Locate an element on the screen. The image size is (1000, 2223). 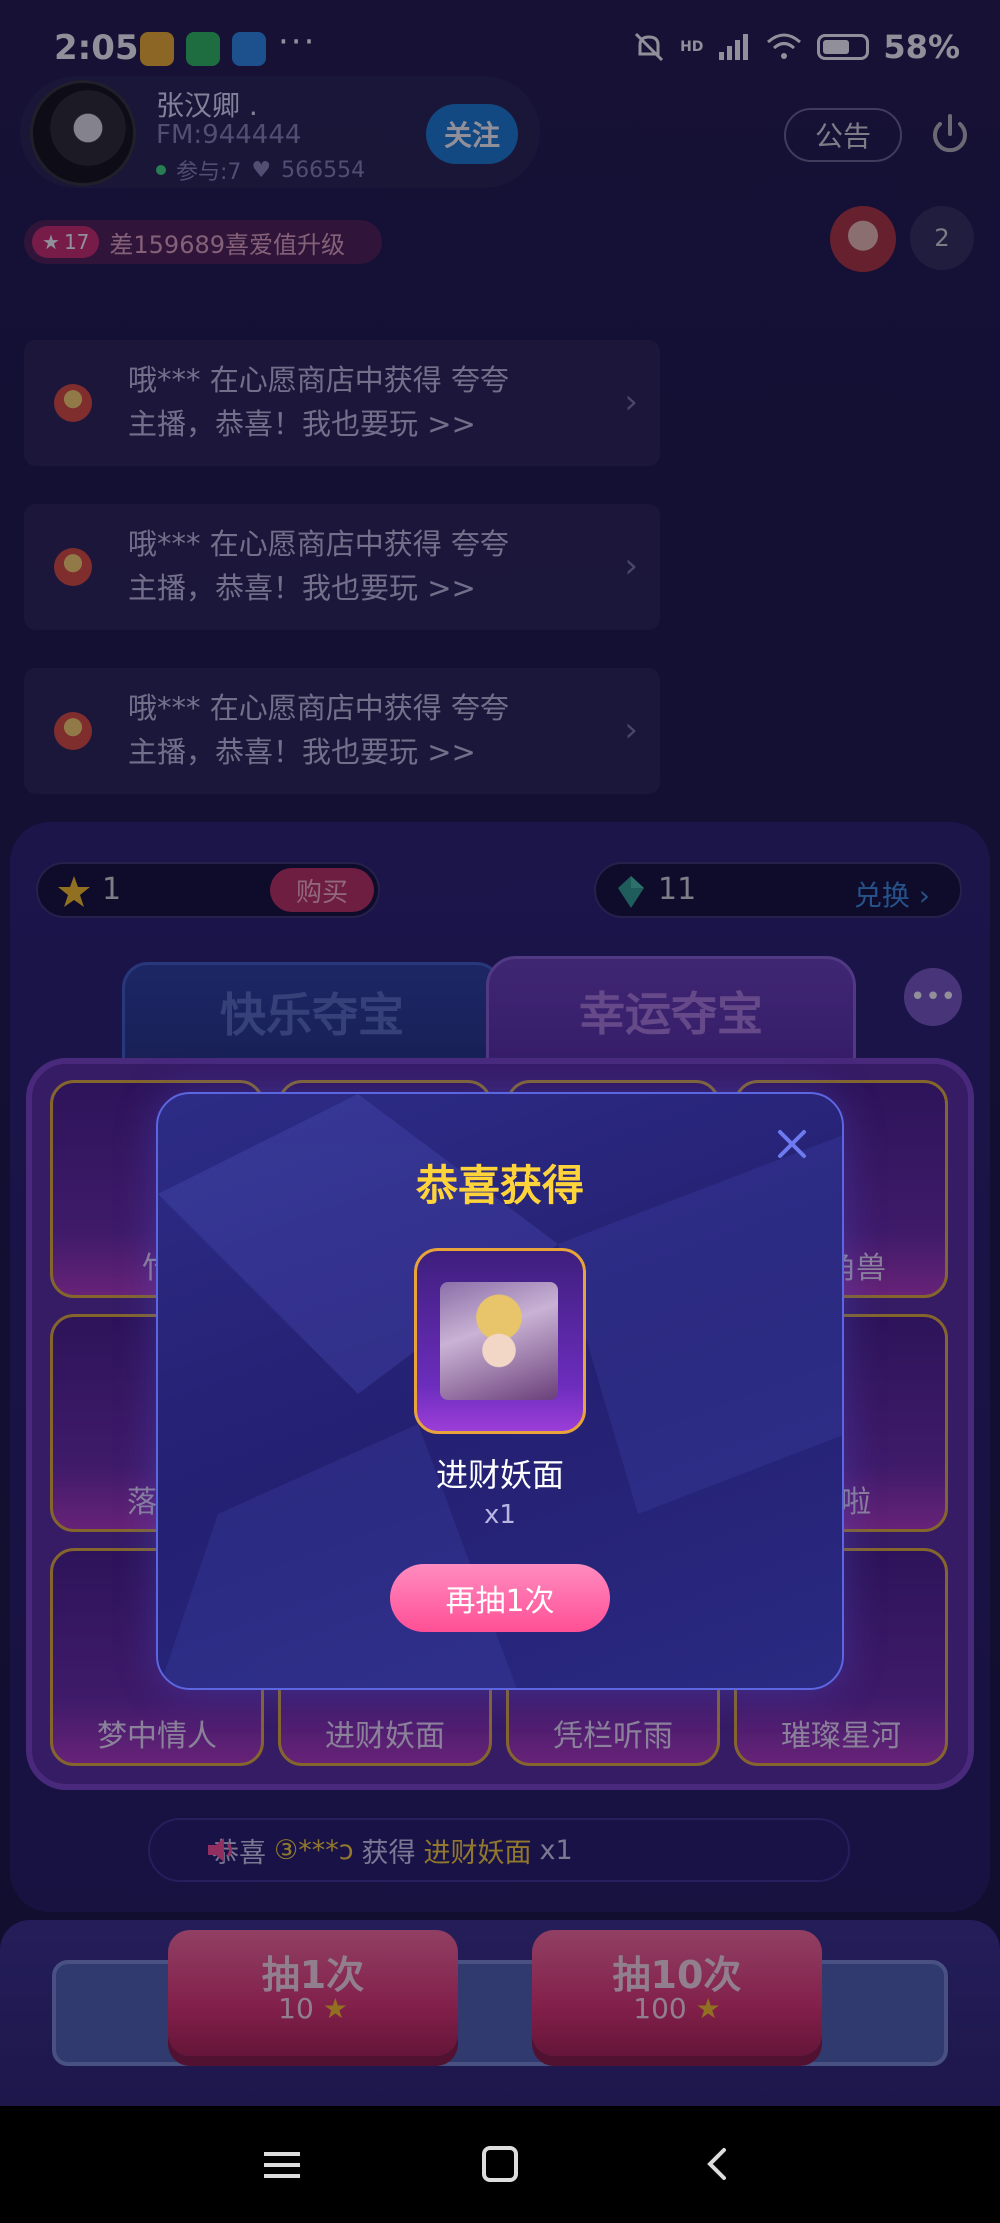
reward-name: 进财妖面 is located at coordinates (499, 1475).